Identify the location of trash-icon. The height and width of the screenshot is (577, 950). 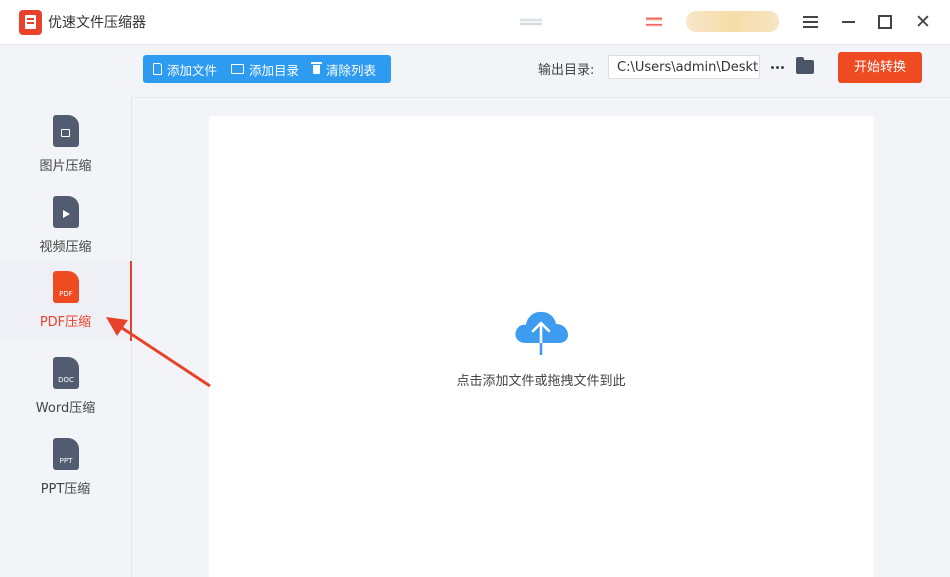
(317, 67).